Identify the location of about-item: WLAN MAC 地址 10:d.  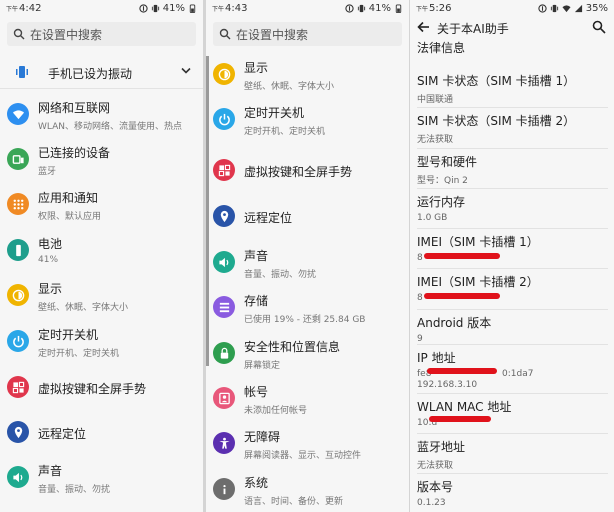
(512, 413).